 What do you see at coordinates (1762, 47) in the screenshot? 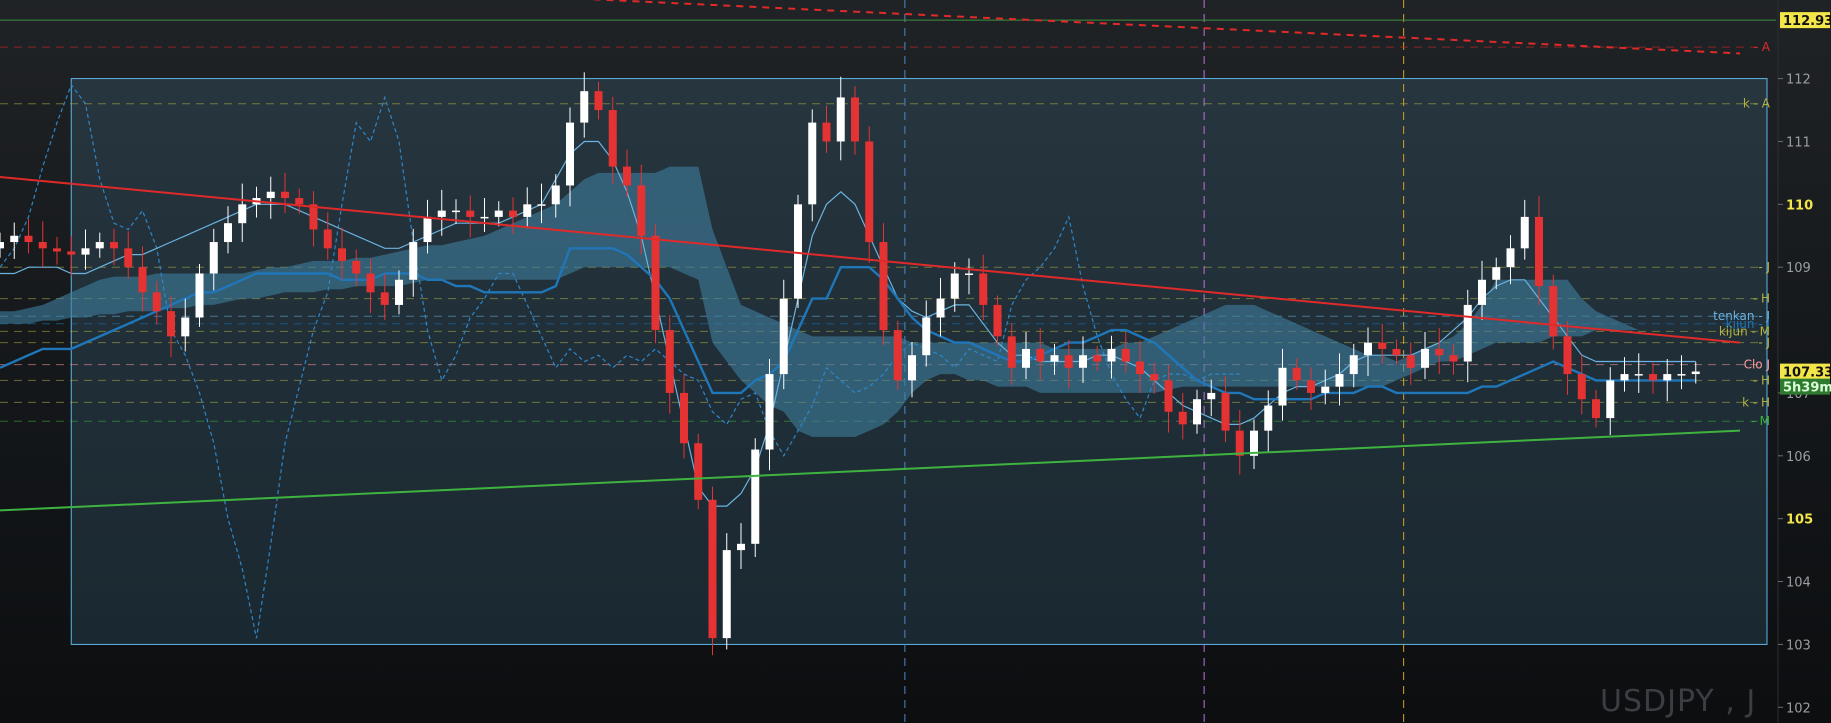
I see `level-label: - A` at bounding box center [1762, 47].